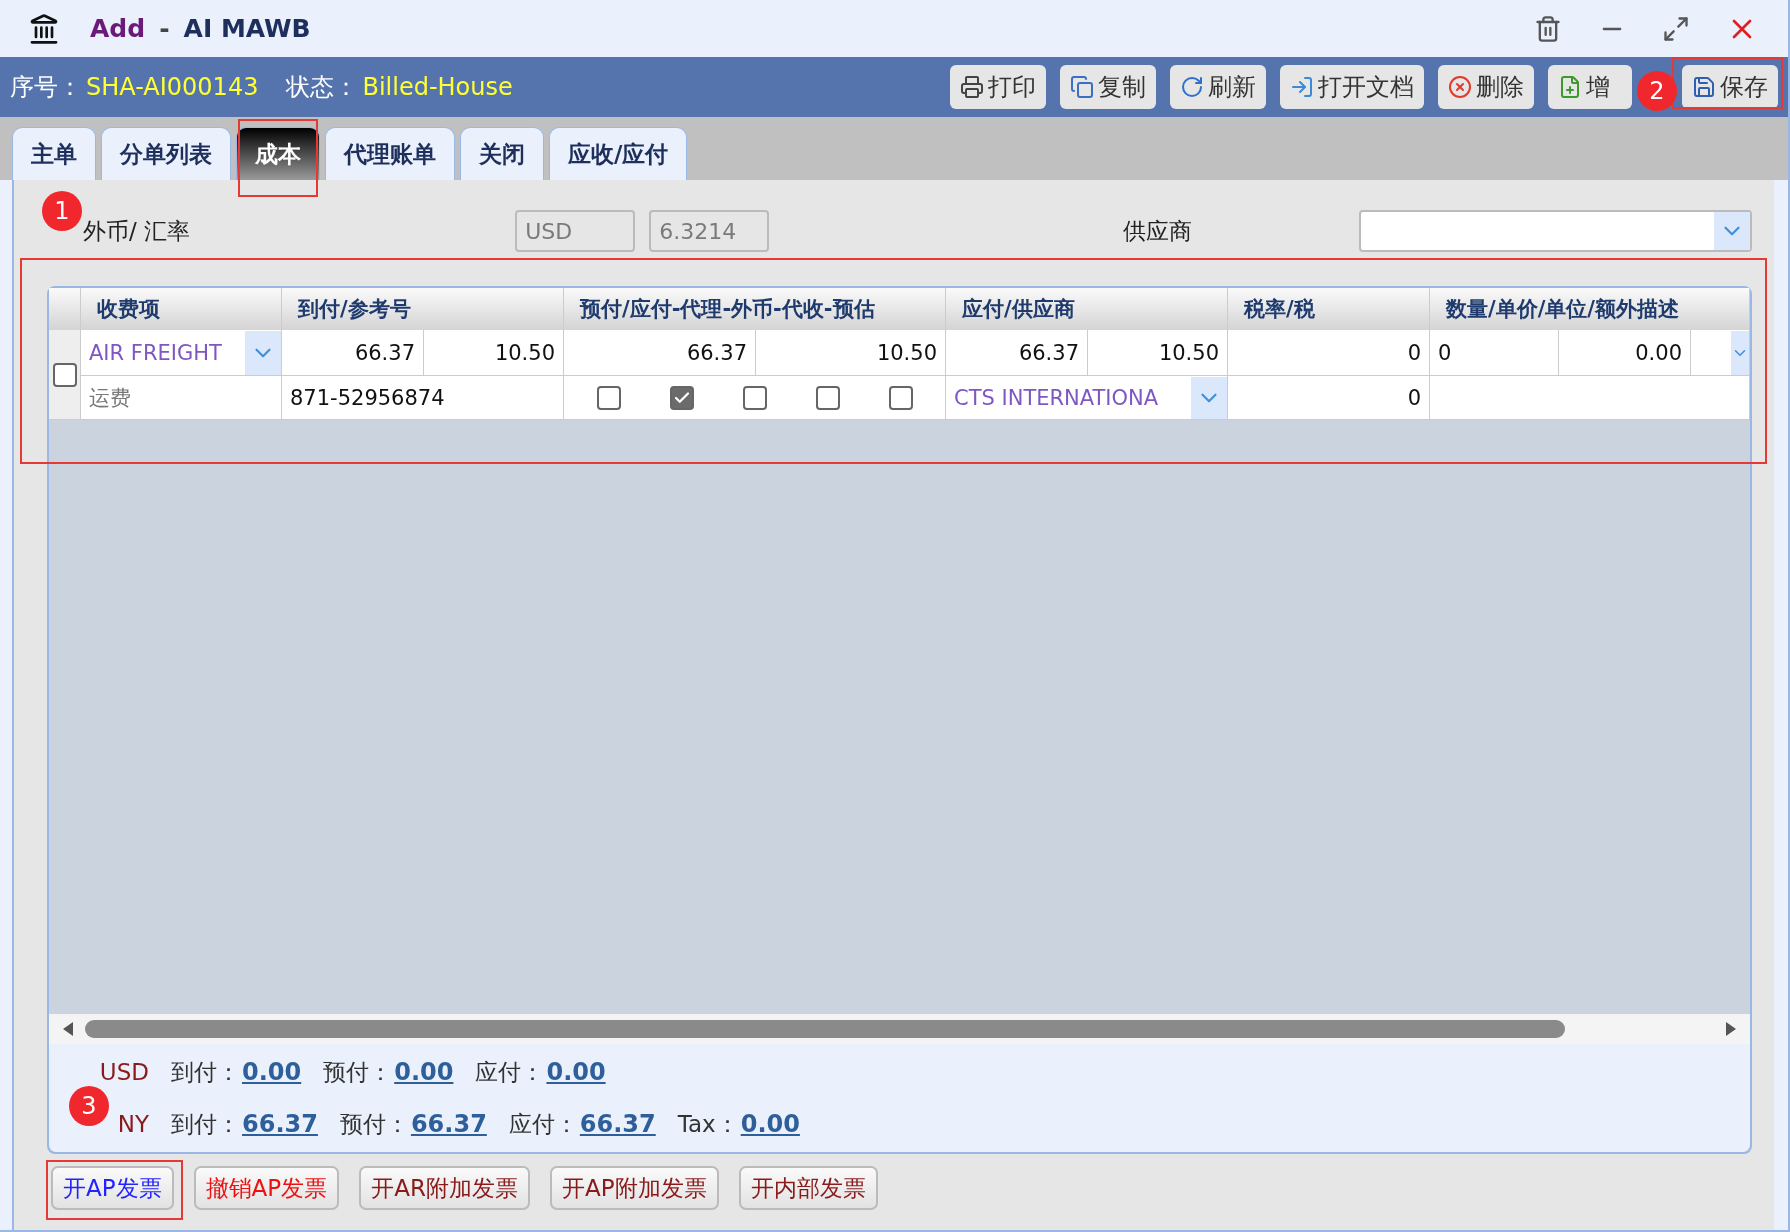 This screenshot has height=1232, width=1790. I want to click on tab: 分单列表, so click(166, 153).